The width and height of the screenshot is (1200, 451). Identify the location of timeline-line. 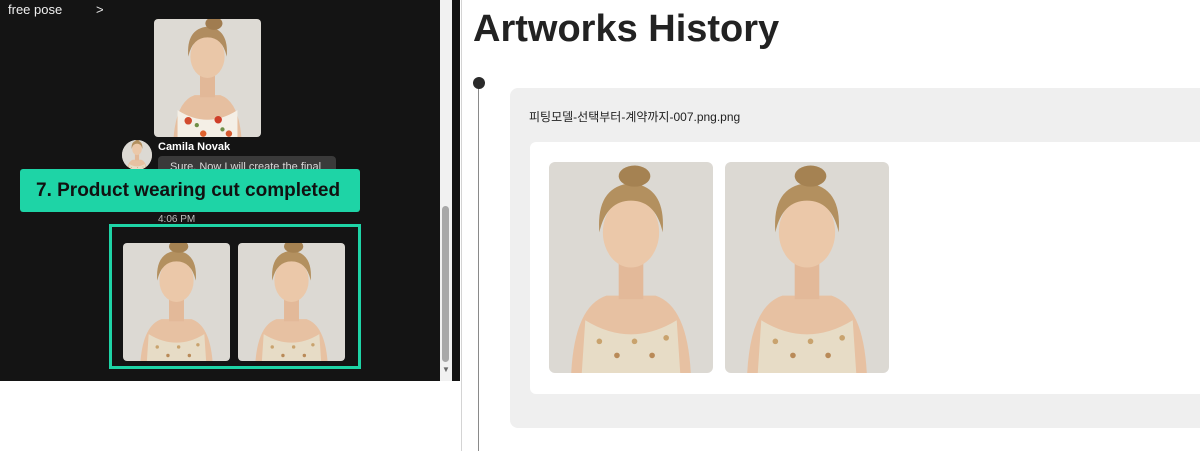
(478, 267).